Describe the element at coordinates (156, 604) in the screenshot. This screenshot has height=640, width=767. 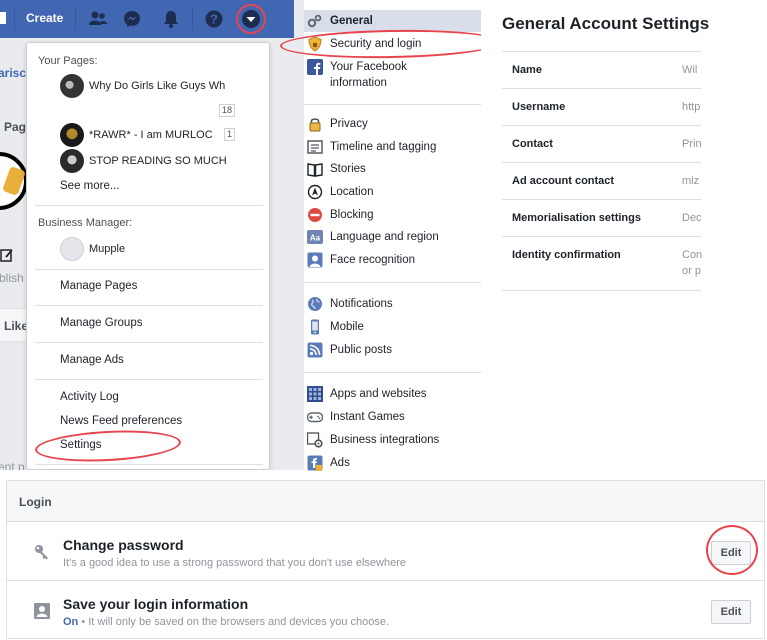
I see `setting-title: Save your login information` at that location.